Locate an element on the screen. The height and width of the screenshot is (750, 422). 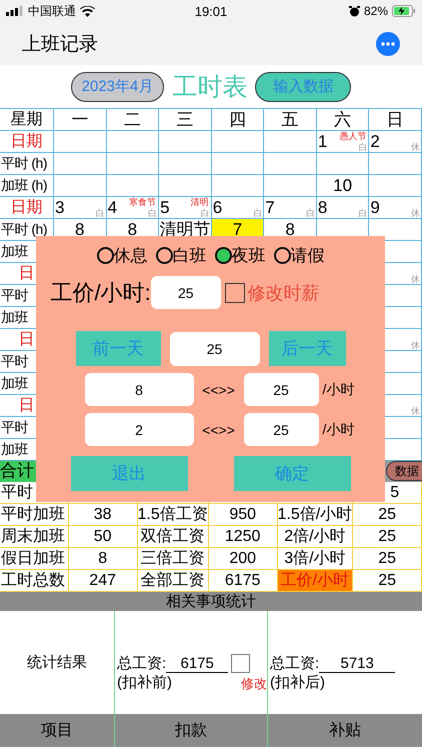
overtime-cell: 10 is located at coordinates (343, 186).